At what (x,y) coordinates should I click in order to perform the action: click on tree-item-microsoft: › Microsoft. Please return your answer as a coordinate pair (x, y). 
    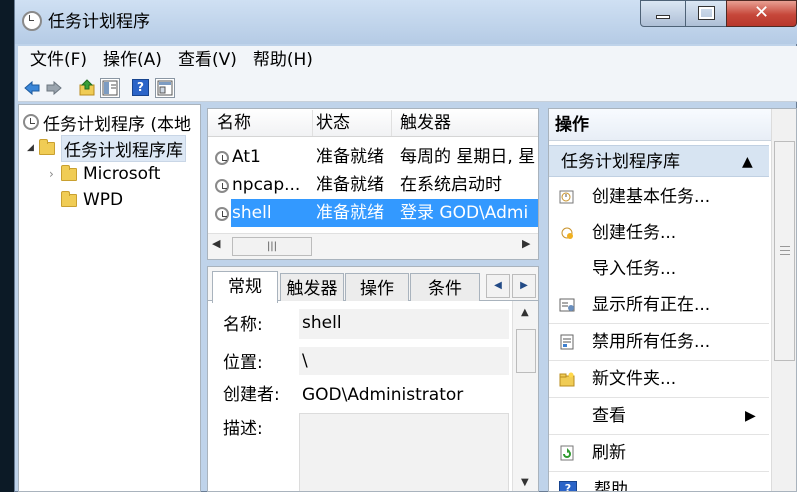
    Looking at the image, I should click on (104, 174).